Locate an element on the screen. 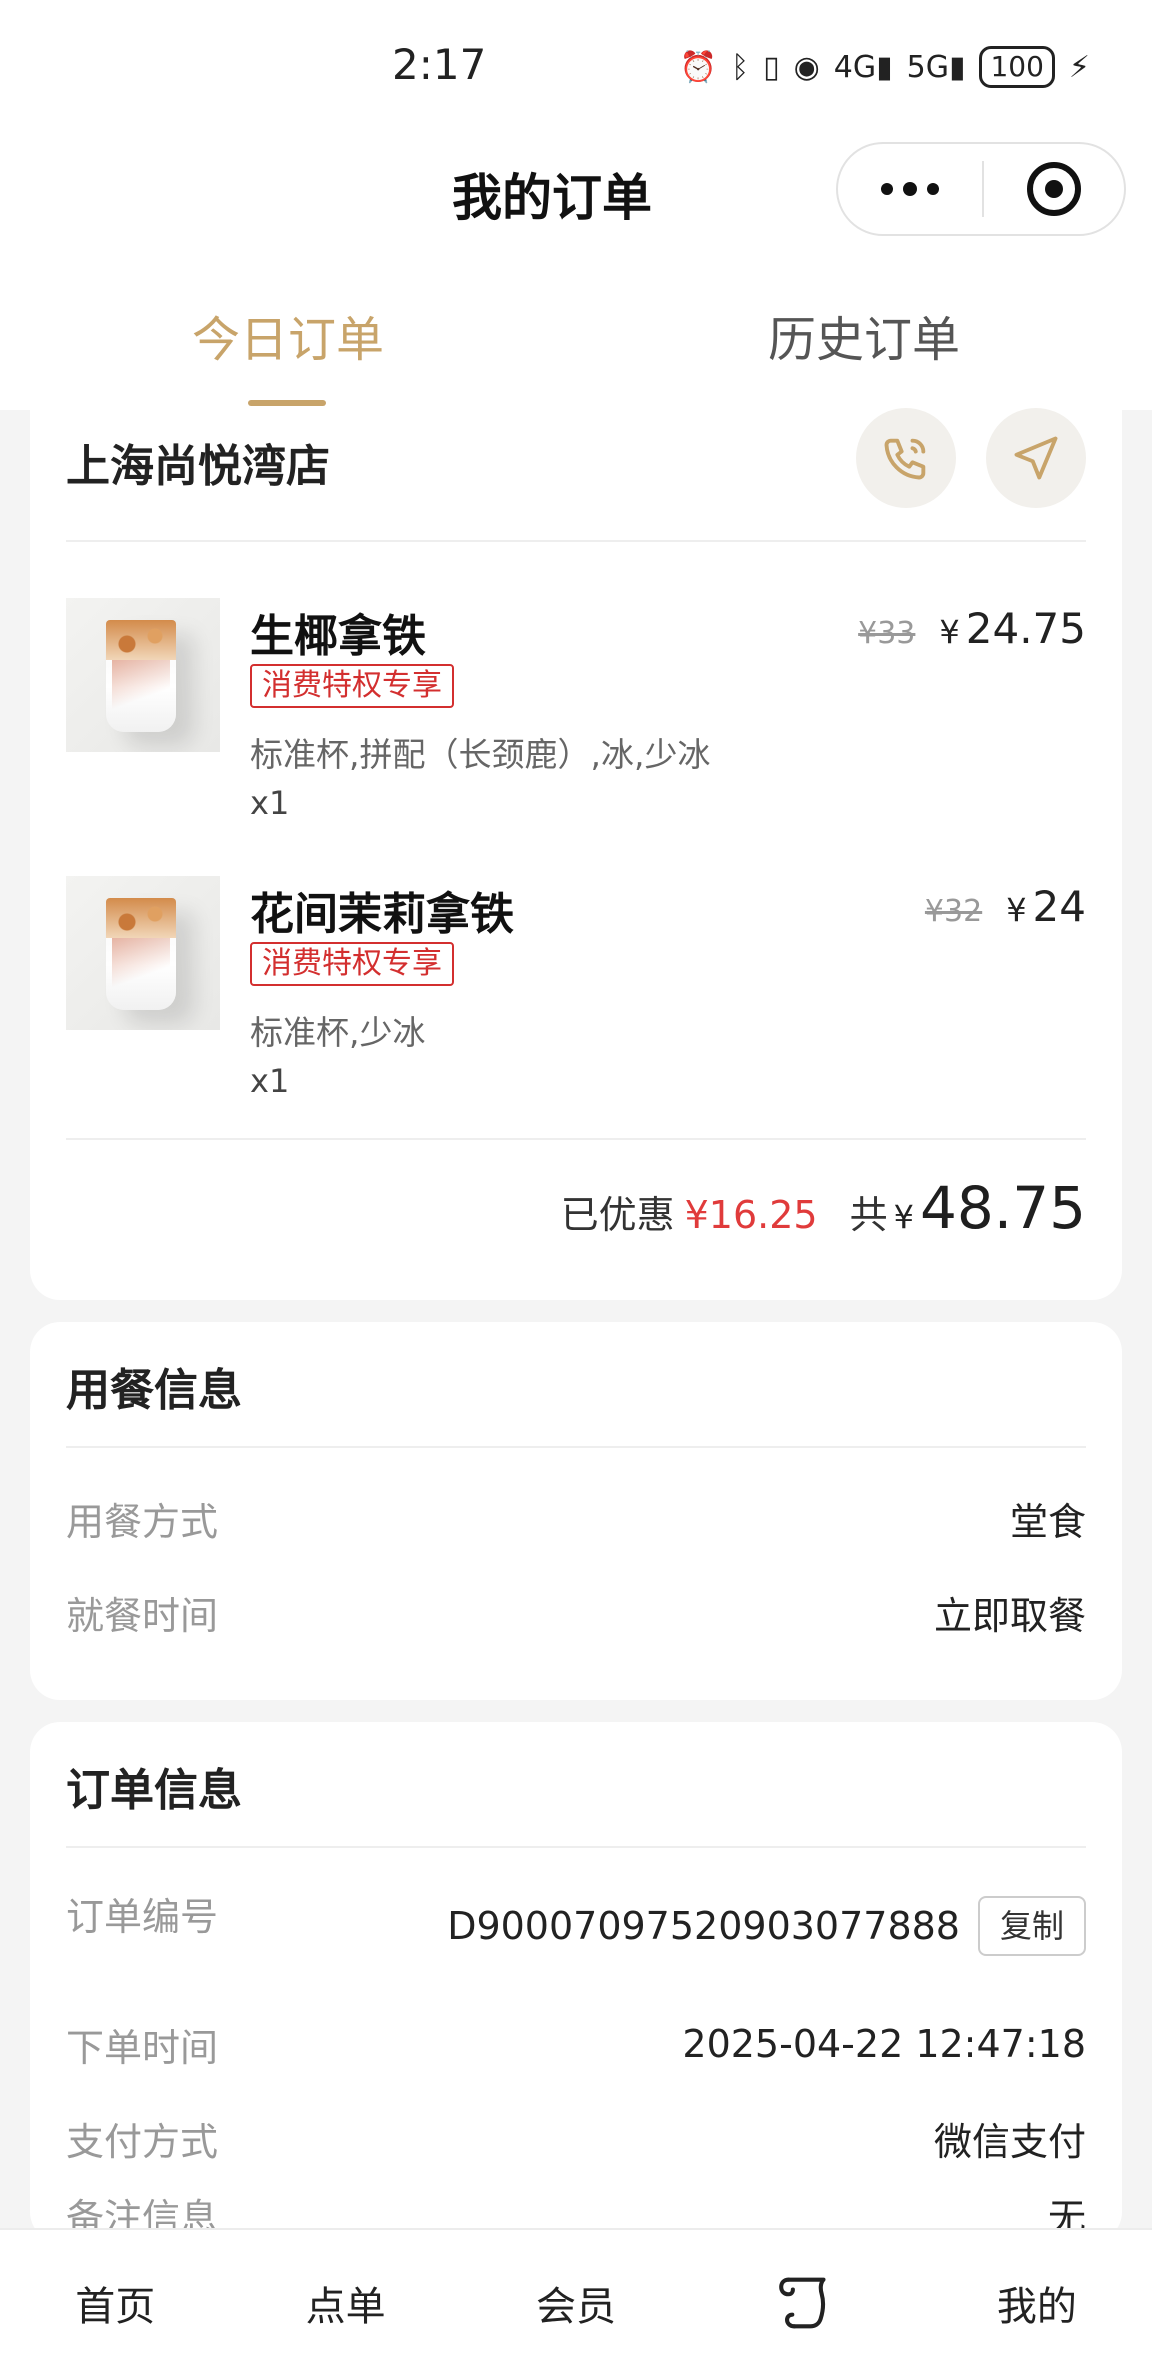 The height and width of the screenshot is (2376, 1152). info-row-order-number: 订单编号 D90007097520903077888 复制 is located at coordinates (576, 1926).